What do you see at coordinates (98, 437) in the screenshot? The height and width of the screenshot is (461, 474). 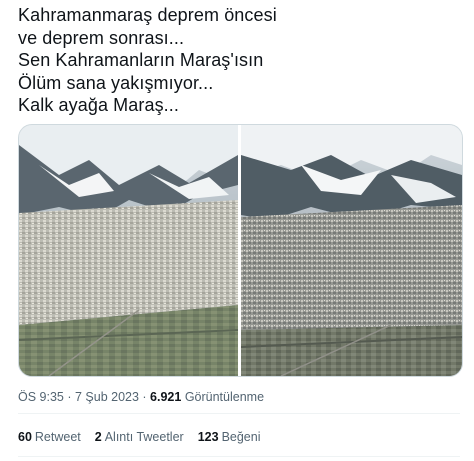 I see `quotes-count: 2` at bounding box center [98, 437].